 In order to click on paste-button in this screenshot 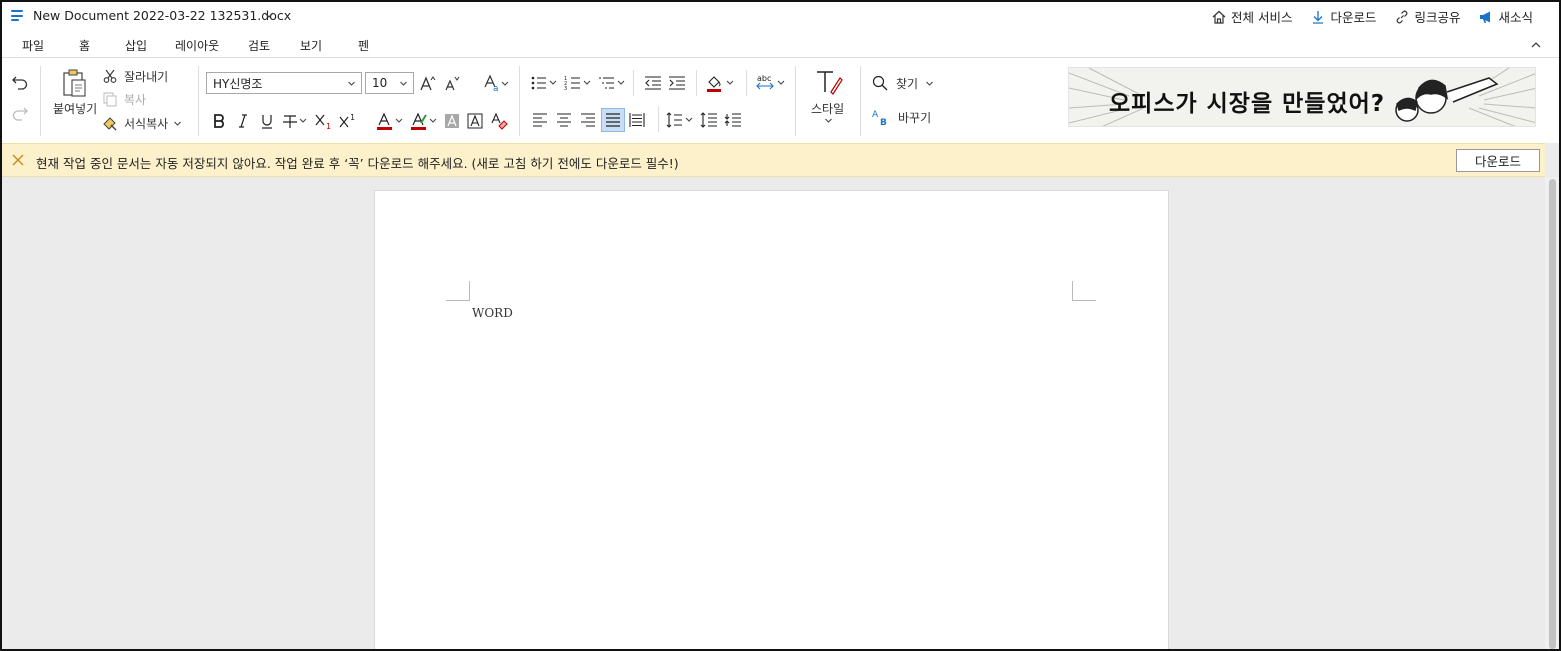, I will do `click(74, 83)`.